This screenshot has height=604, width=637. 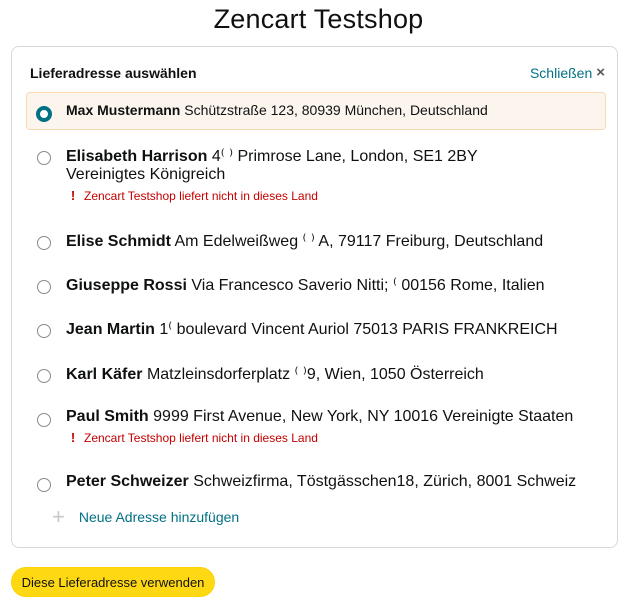 What do you see at coordinates (146, 174) in the screenshot?
I see `address-line-2: Vereinigtes Königreich` at bounding box center [146, 174].